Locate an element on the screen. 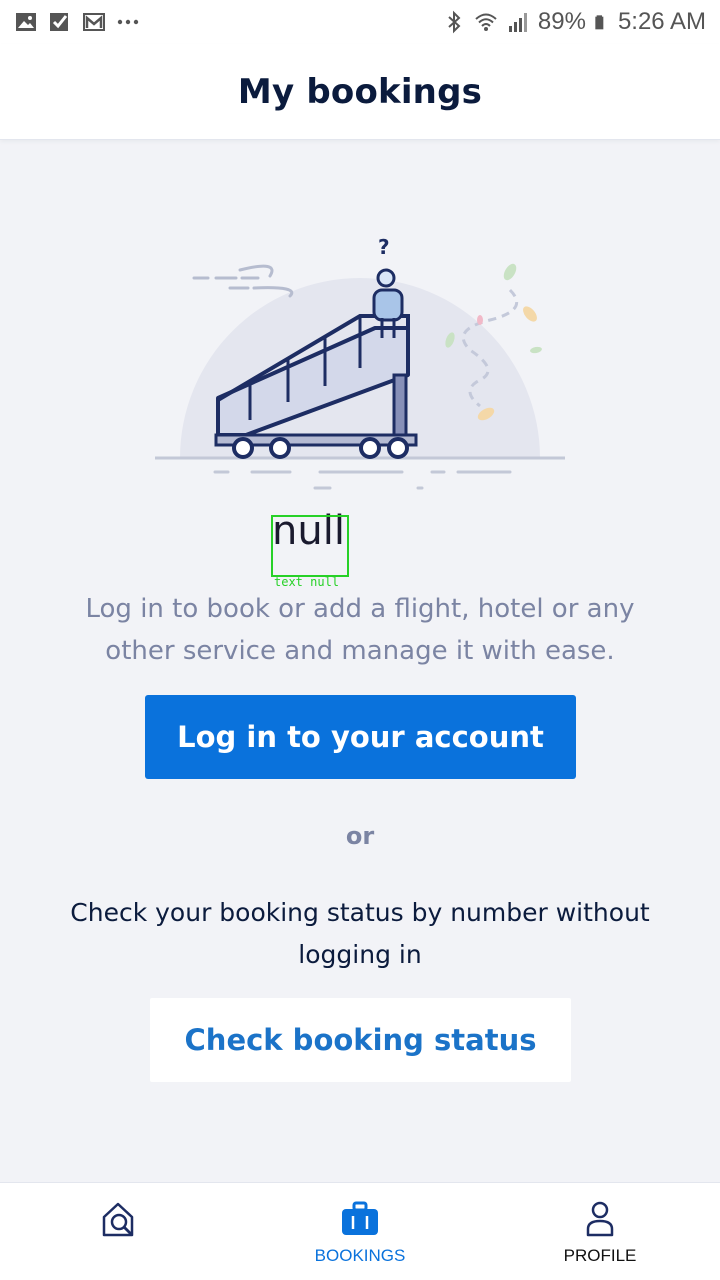  search-home-icon is located at coordinates (118, 1219).